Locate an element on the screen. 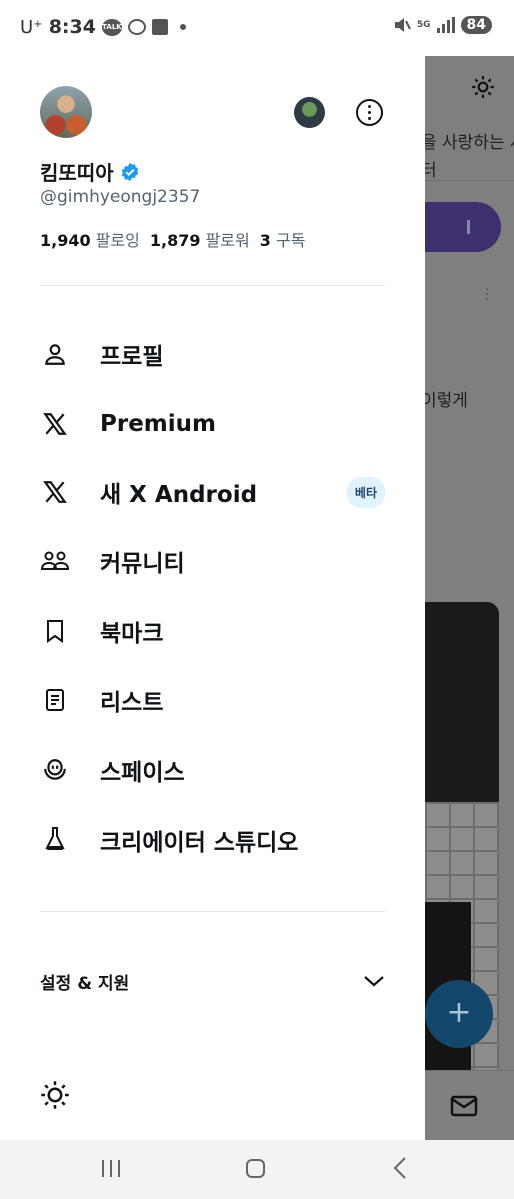 The height and width of the screenshot is (1199, 514). subscriptions-stat: 3 구독 is located at coordinates (283, 239).